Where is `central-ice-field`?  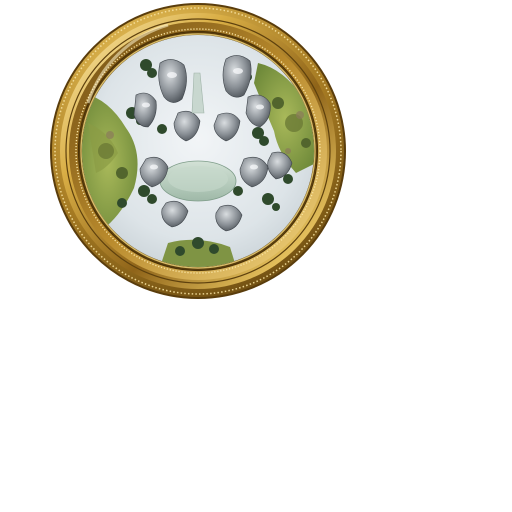 central-ice-field is located at coordinates (198, 181).